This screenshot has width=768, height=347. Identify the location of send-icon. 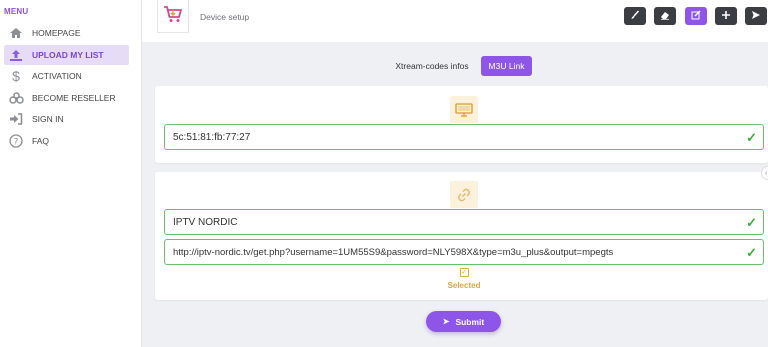
(756, 16).